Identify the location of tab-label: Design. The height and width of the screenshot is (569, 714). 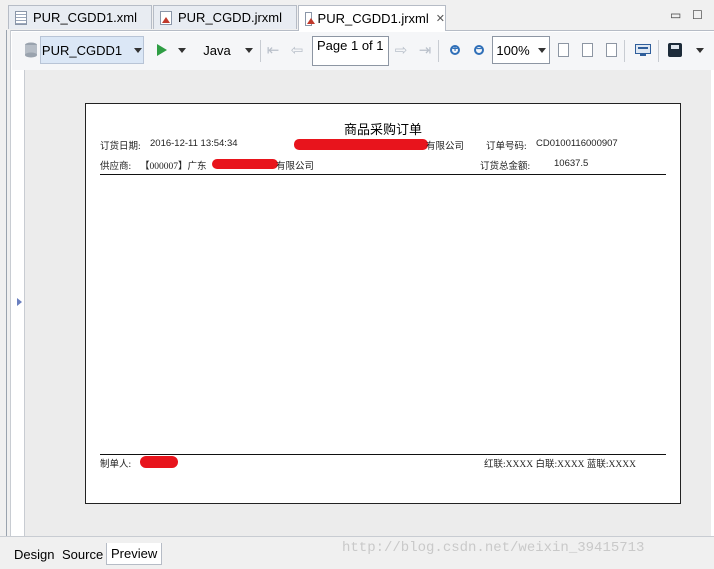
(34, 554).